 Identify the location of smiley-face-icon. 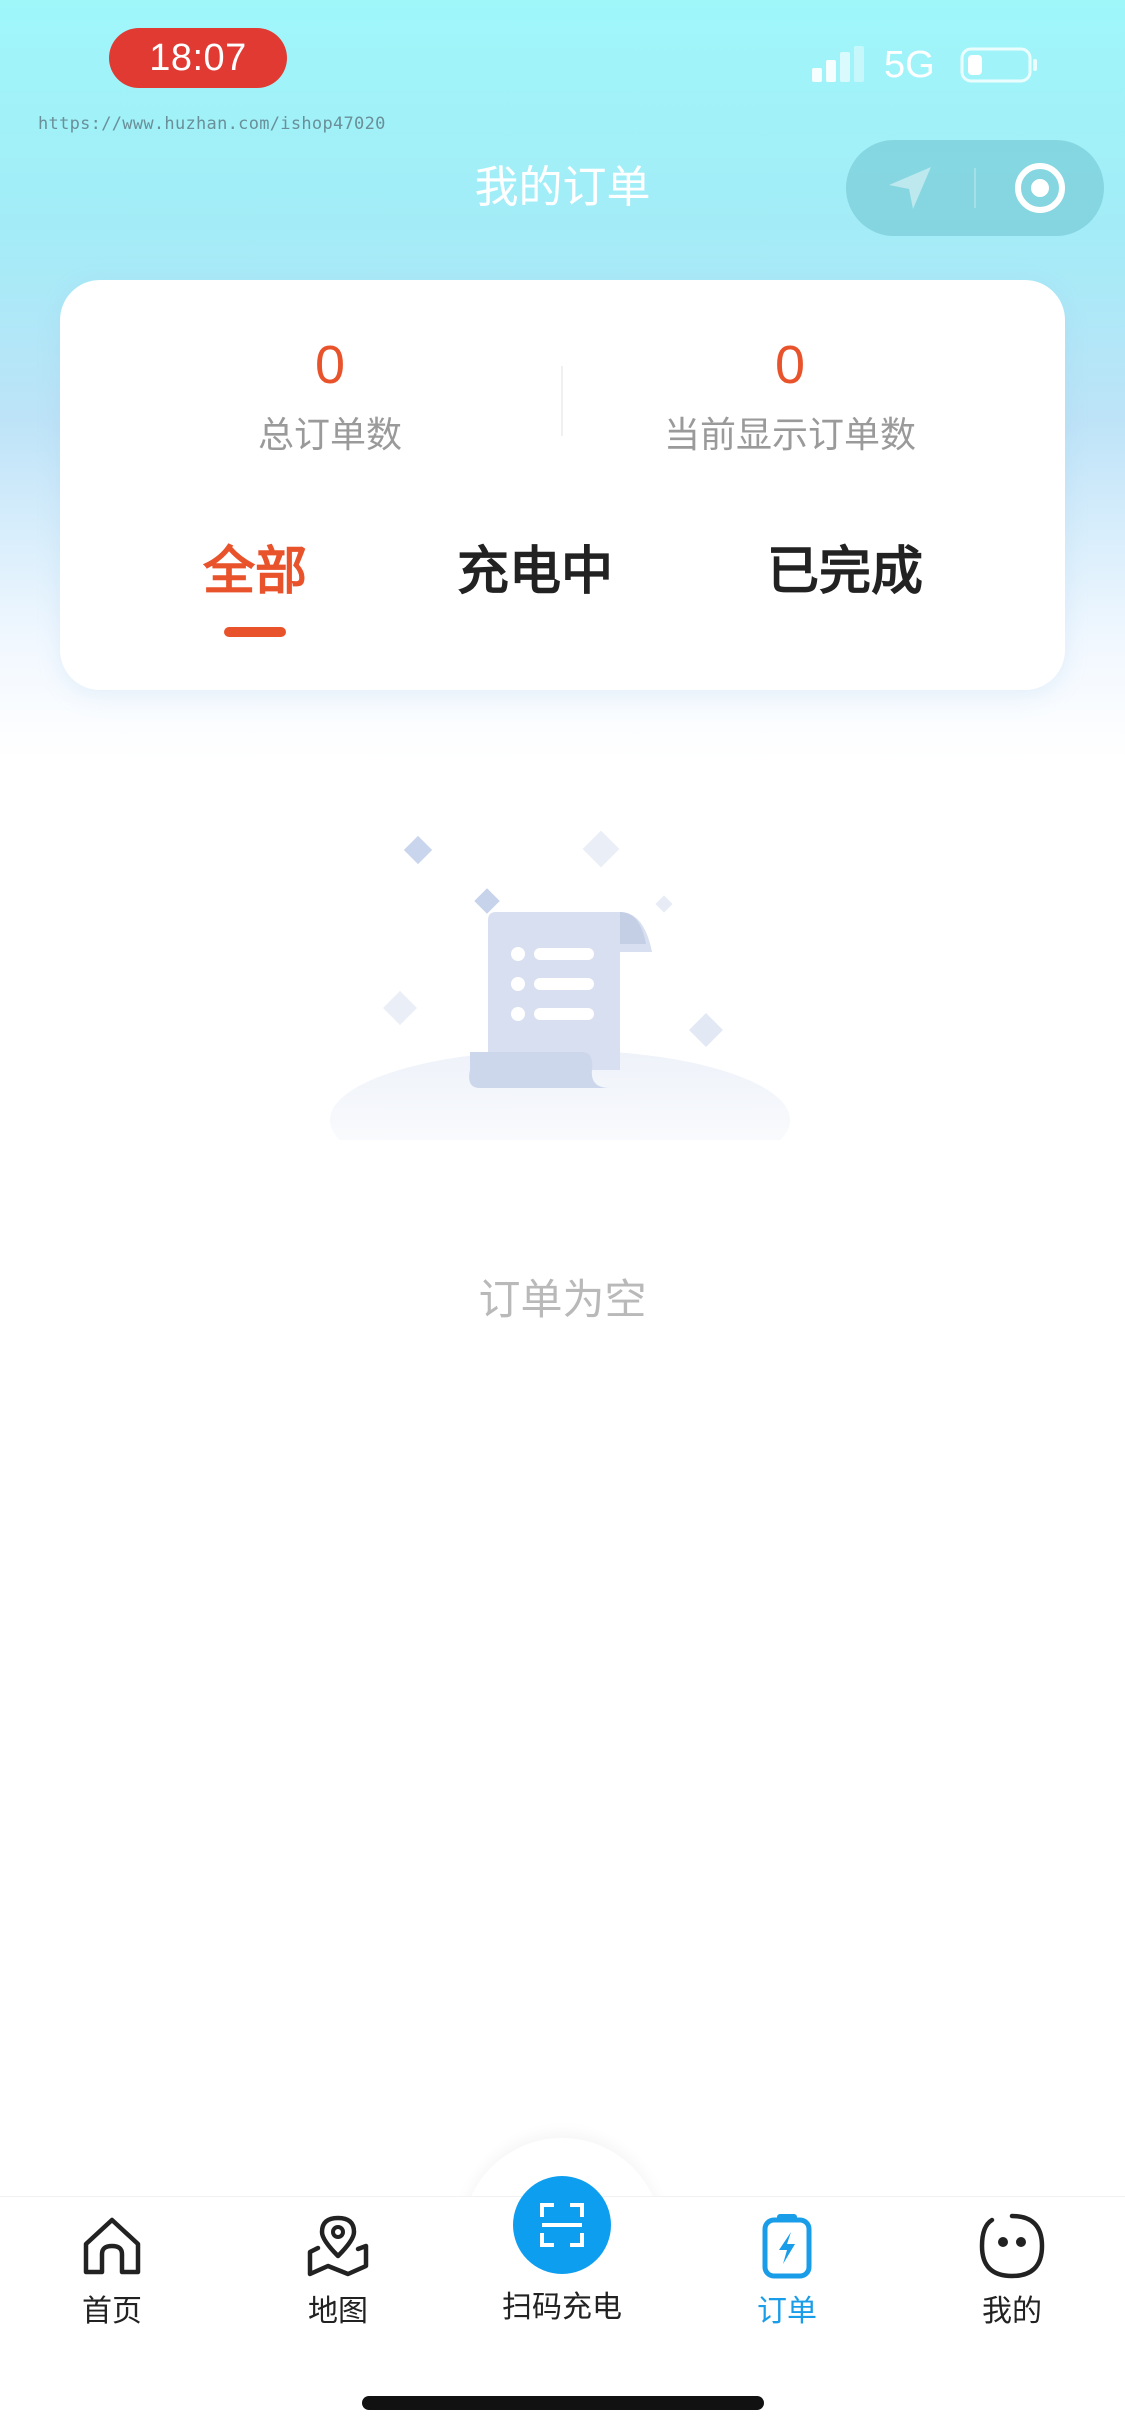
(1012, 2246).